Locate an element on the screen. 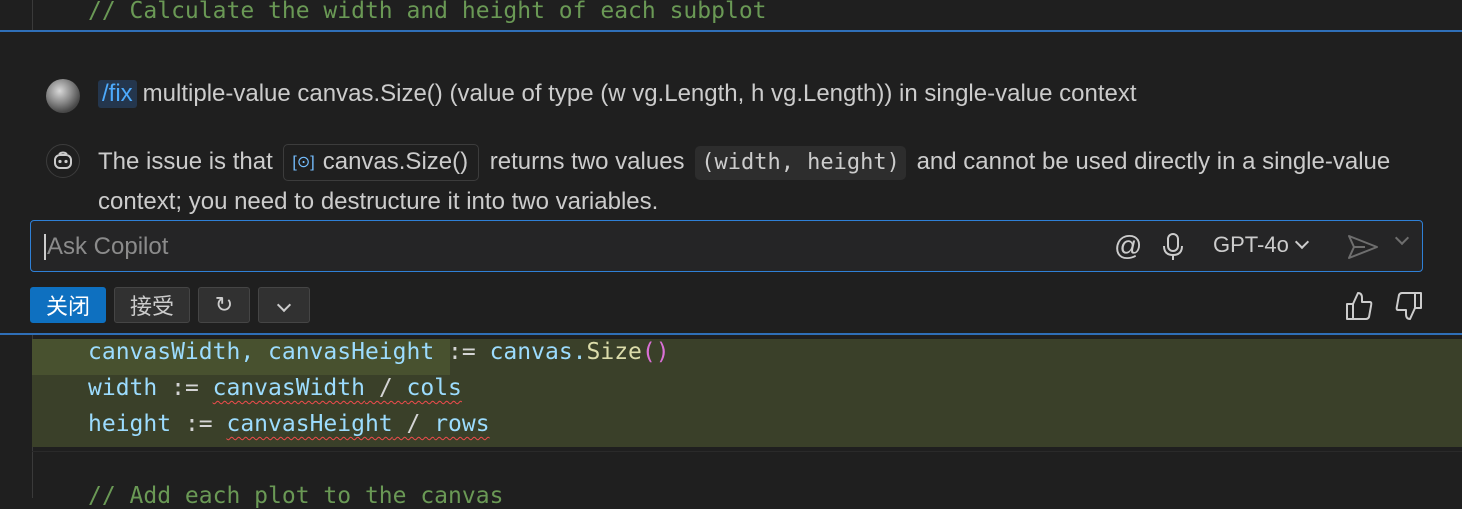 The width and height of the screenshot is (1462, 509). response-text: The issue is that is located at coordinates (185, 161).